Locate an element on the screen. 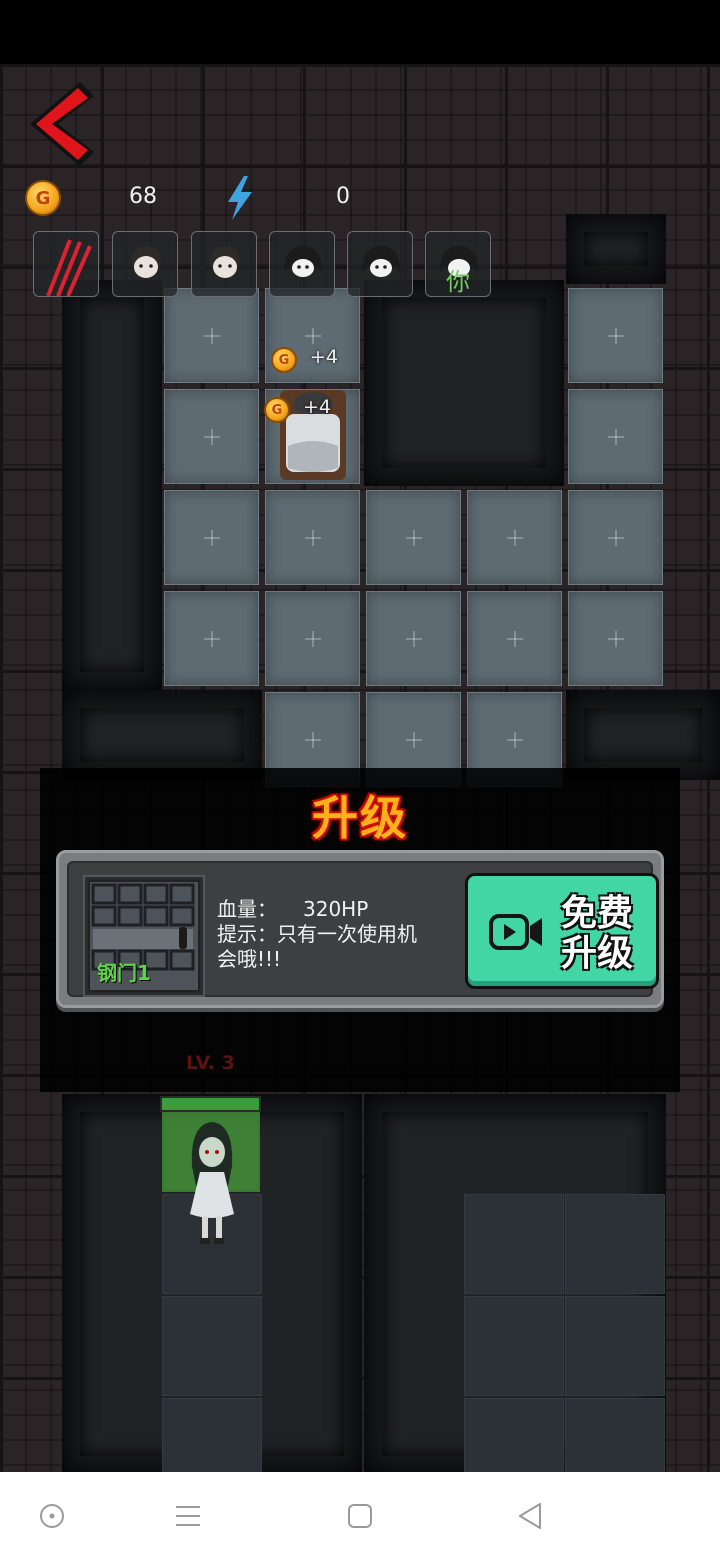 This screenshot has width=720, height=1560. item-name: 钢门1 is located at coordinates (124, 973).